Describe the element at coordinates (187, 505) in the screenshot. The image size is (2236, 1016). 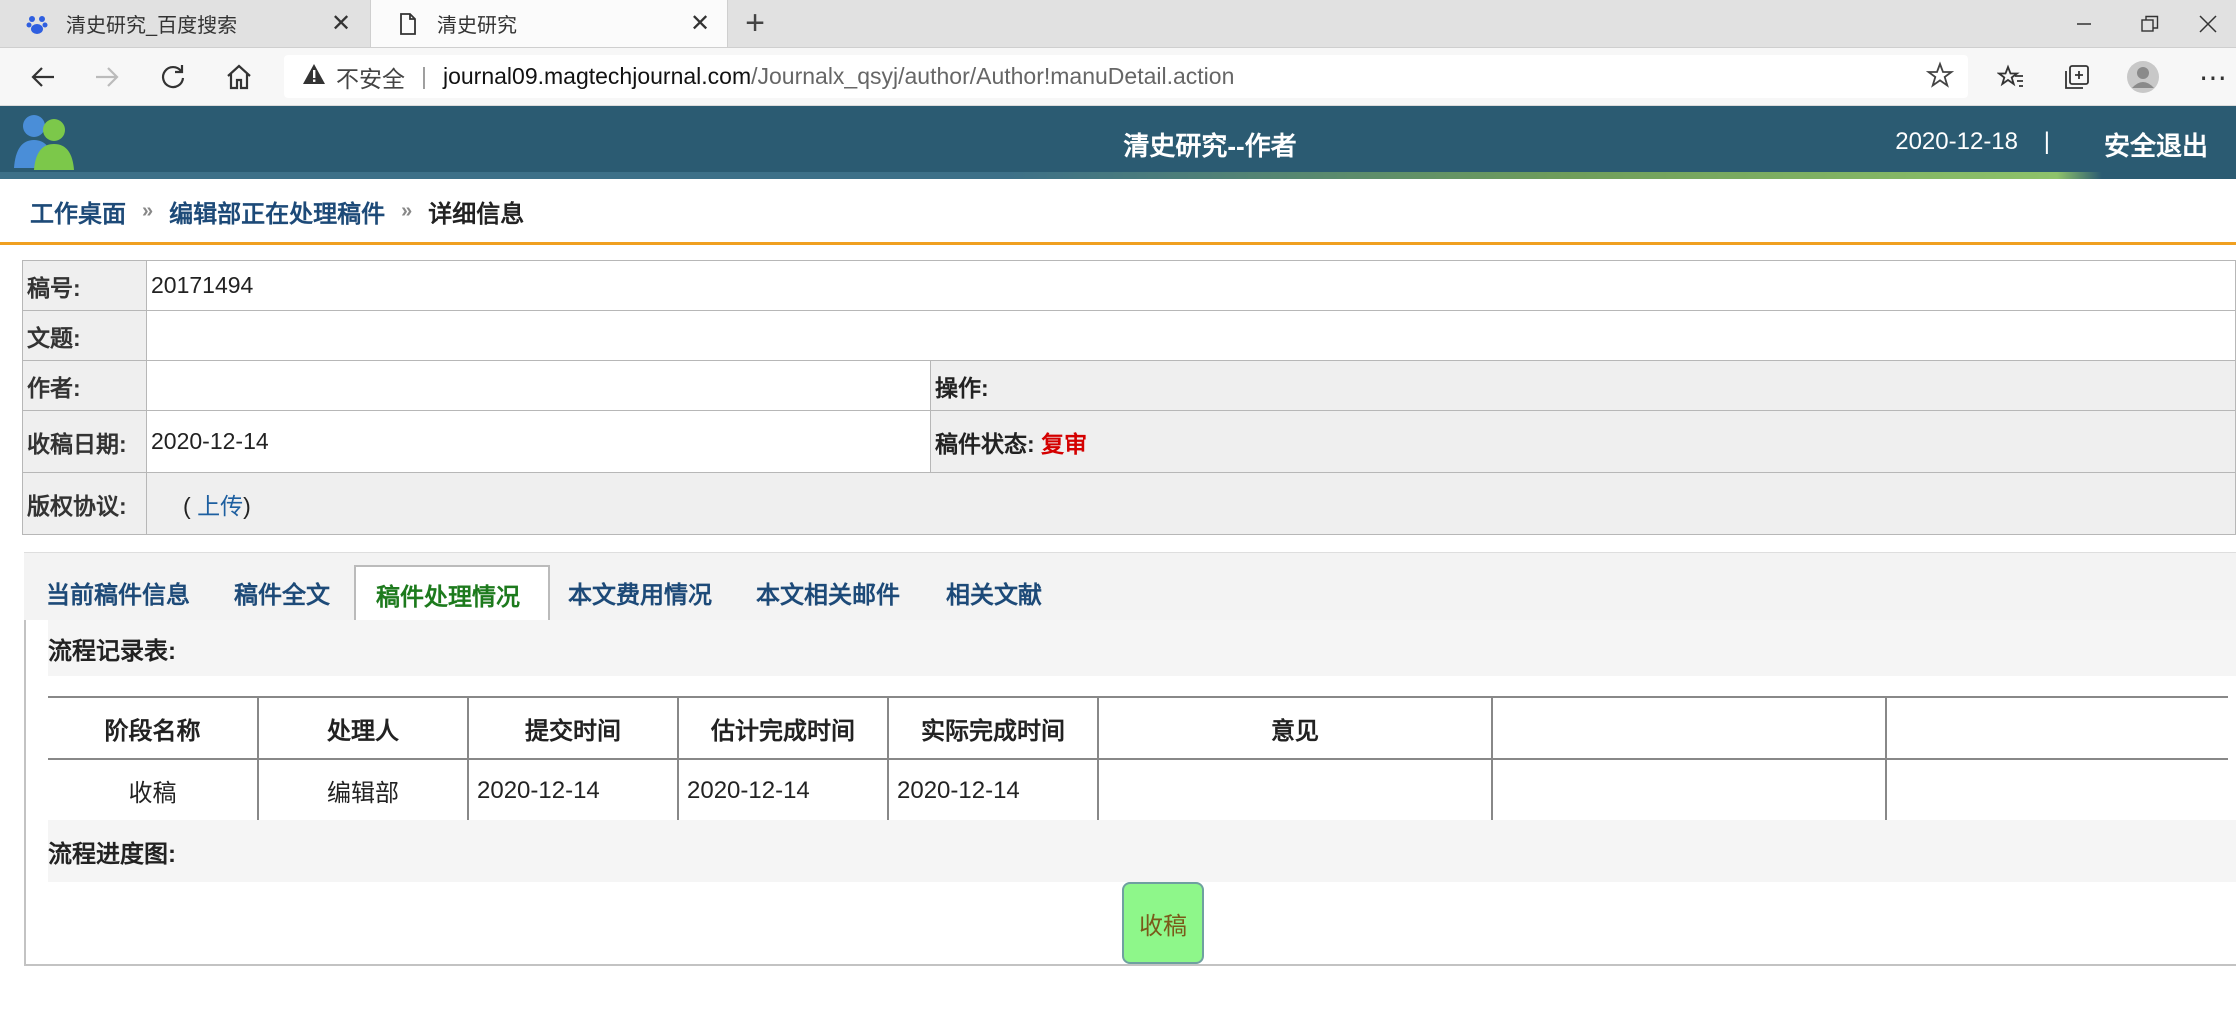
I see `copyright-paren-open: (` at that location.